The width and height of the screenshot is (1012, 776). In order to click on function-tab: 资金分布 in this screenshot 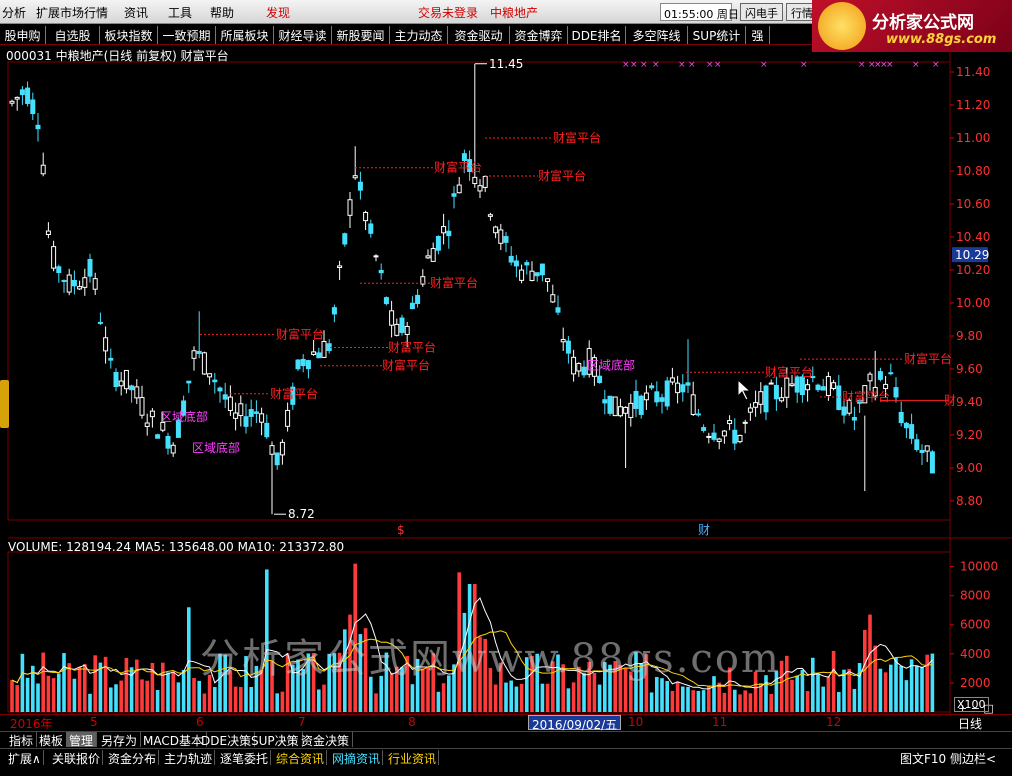, I will do `click(133, 758)`.